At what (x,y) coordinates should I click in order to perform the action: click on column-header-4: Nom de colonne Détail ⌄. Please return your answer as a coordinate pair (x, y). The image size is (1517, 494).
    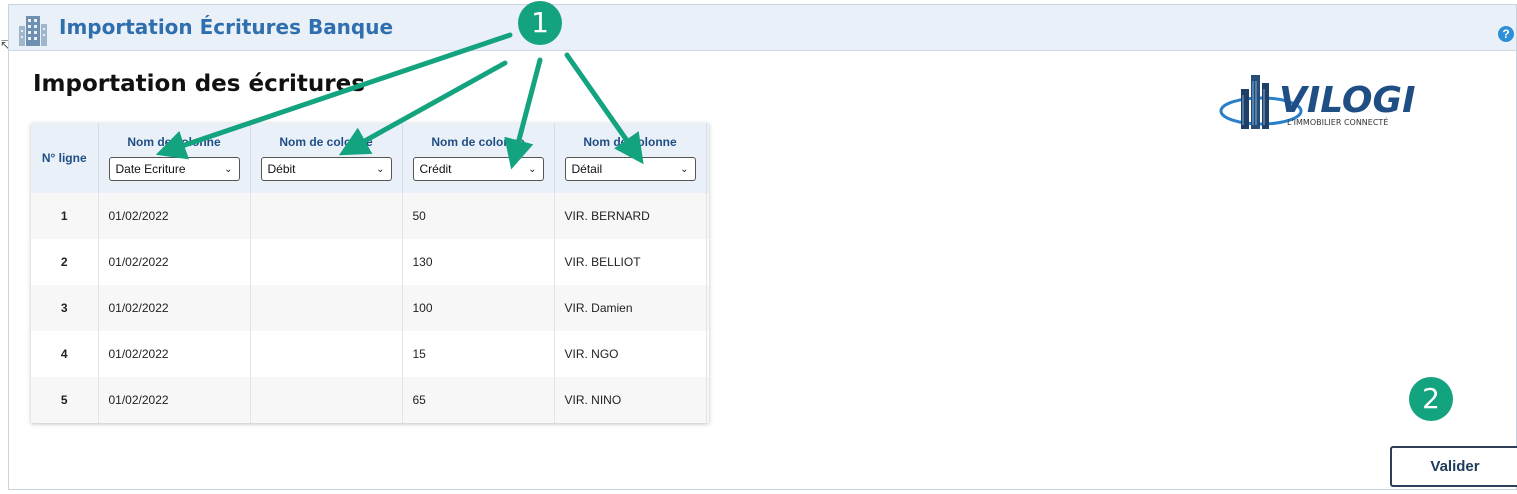
    Looking at the image, I should click on (630, 158).